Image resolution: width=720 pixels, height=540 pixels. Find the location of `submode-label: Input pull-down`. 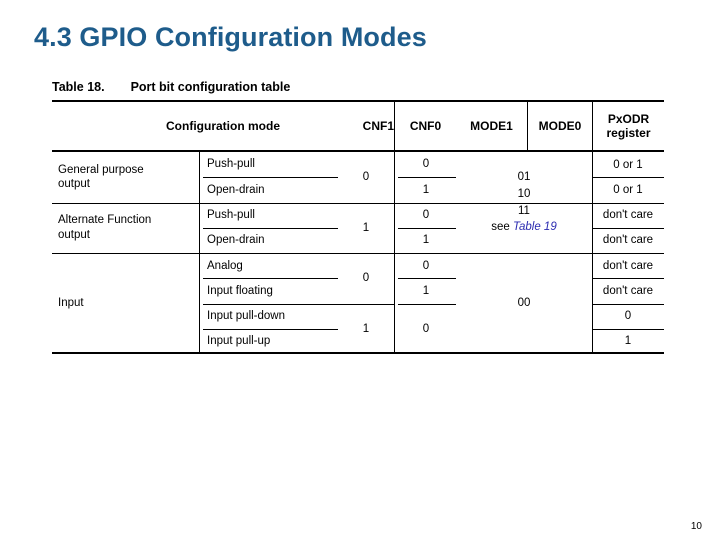

submode-label: Input pull-down is located at coordinates (246, 316).